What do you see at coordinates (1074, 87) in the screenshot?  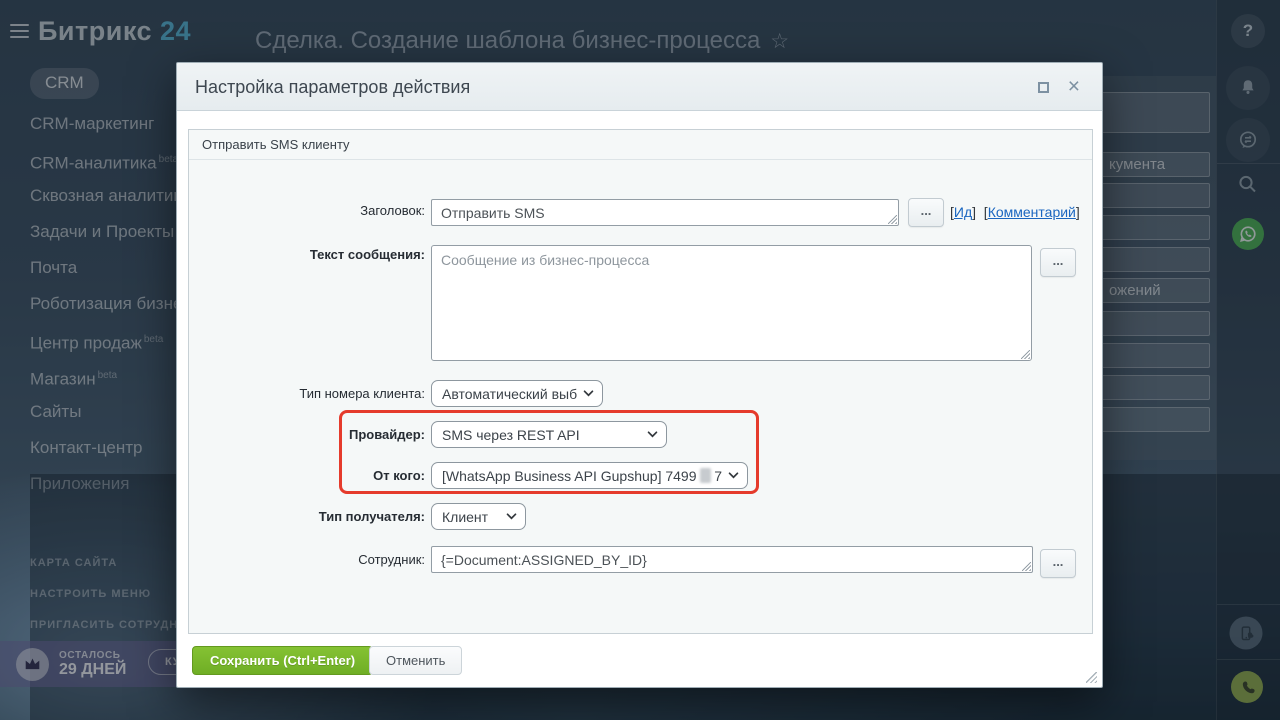 I see `close-icon: ×` at bounding box center [1074, 87].